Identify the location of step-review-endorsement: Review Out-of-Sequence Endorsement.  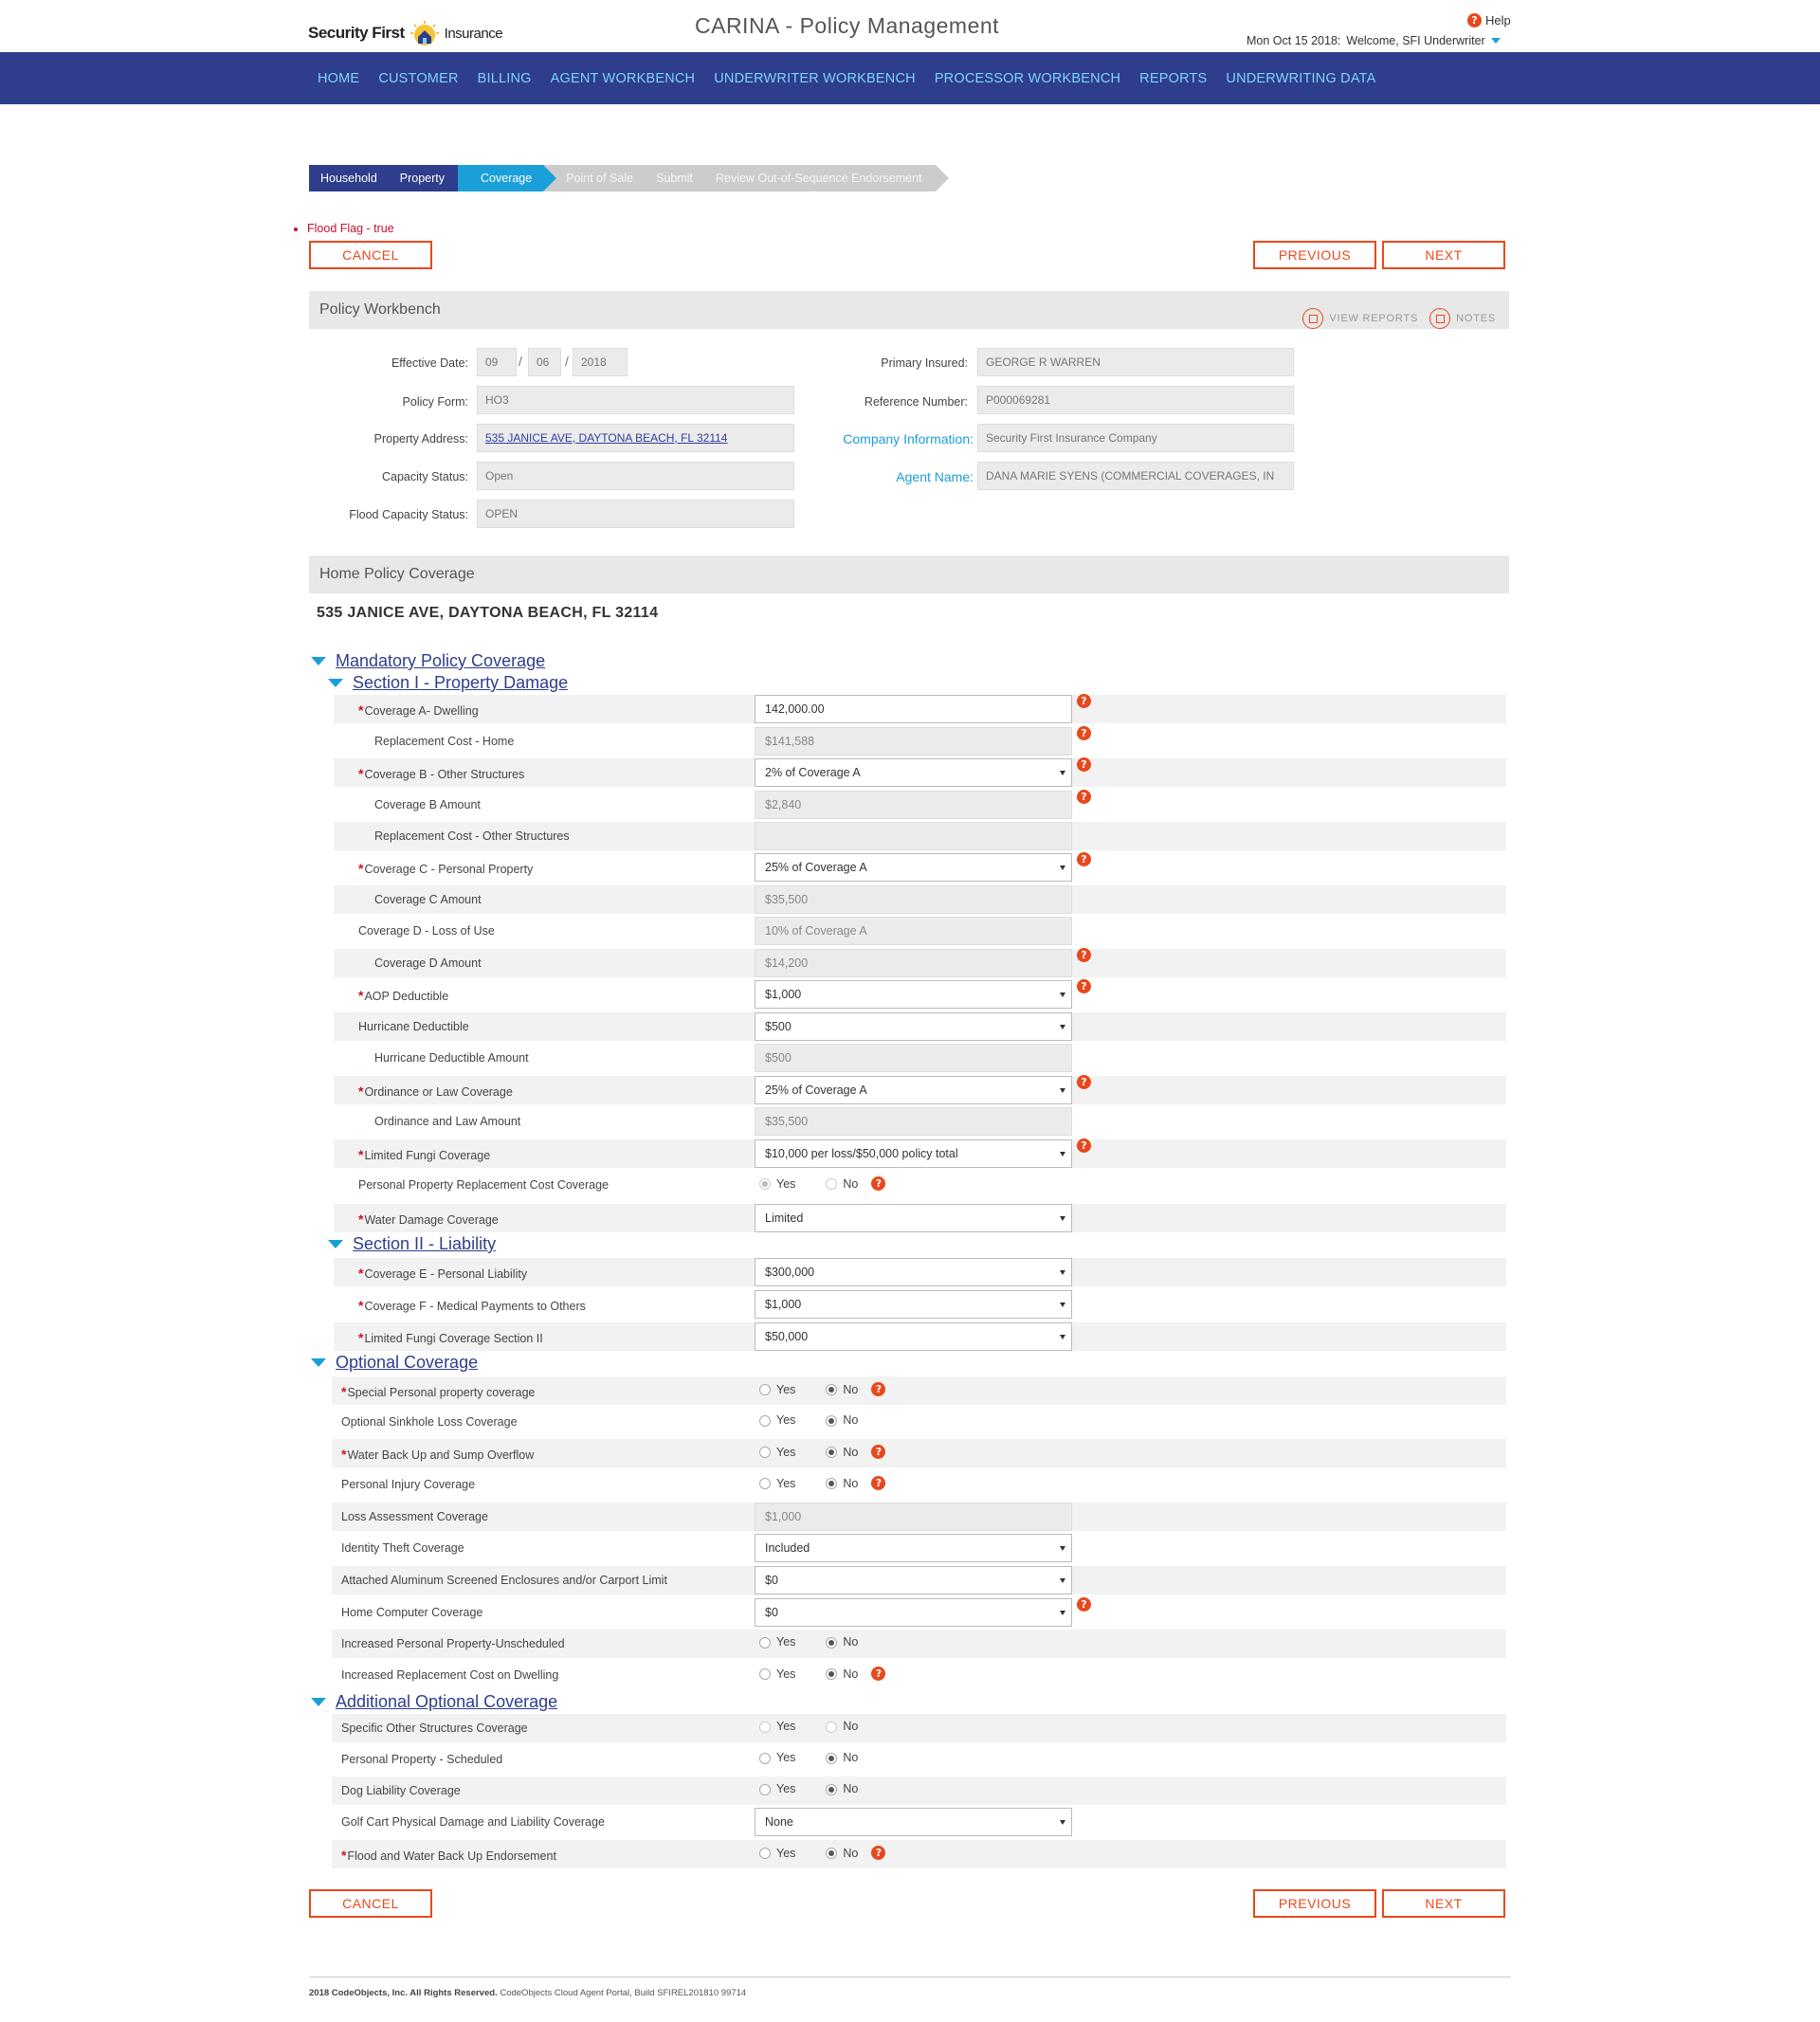
(826, 178).